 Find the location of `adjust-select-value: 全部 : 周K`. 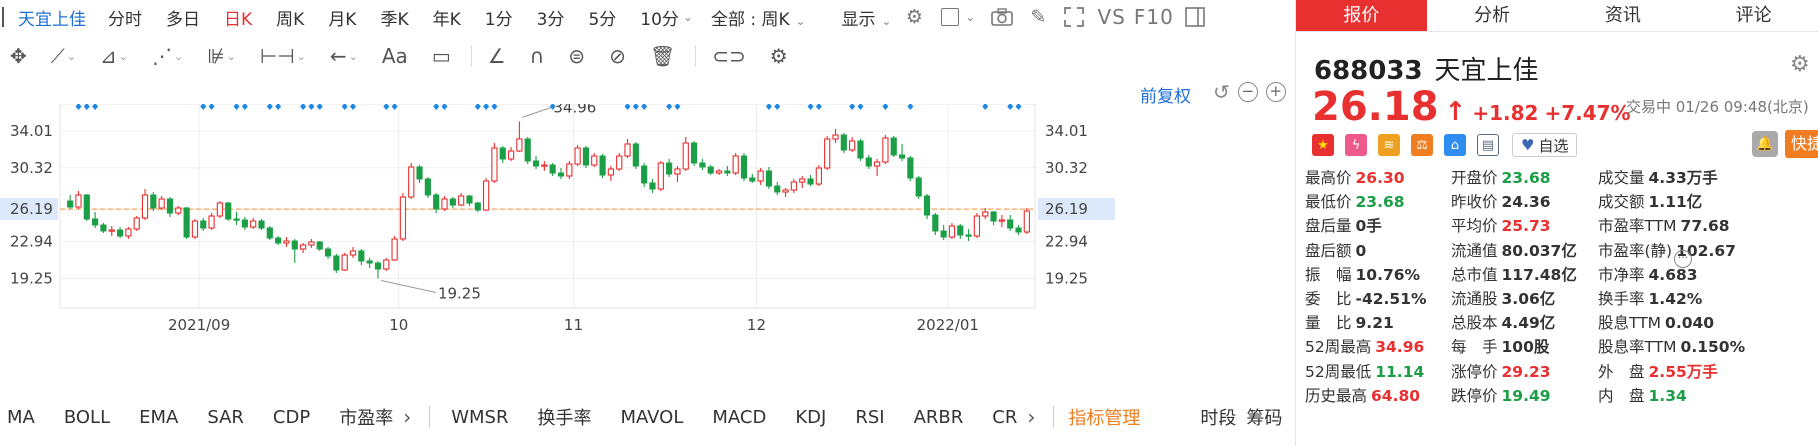

adjust-select-value: 全部 : 周K is located at coordinates (750, 19).